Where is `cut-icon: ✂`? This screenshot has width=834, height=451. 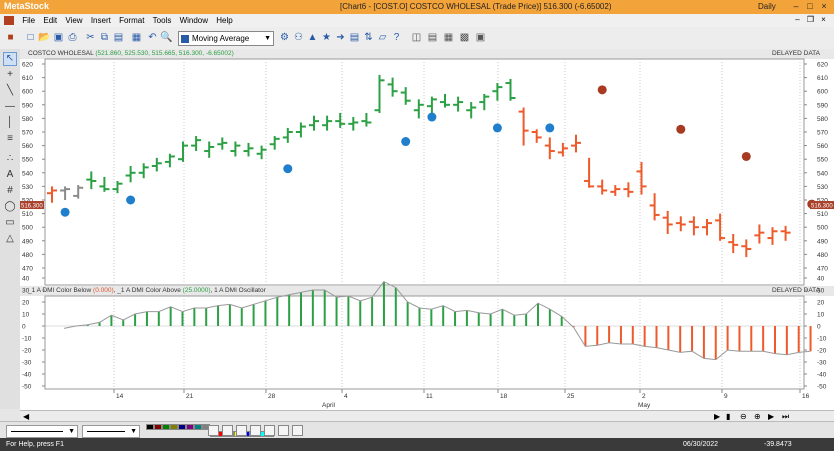
cut-icon: ✂ is located at coordinates (90, 37).